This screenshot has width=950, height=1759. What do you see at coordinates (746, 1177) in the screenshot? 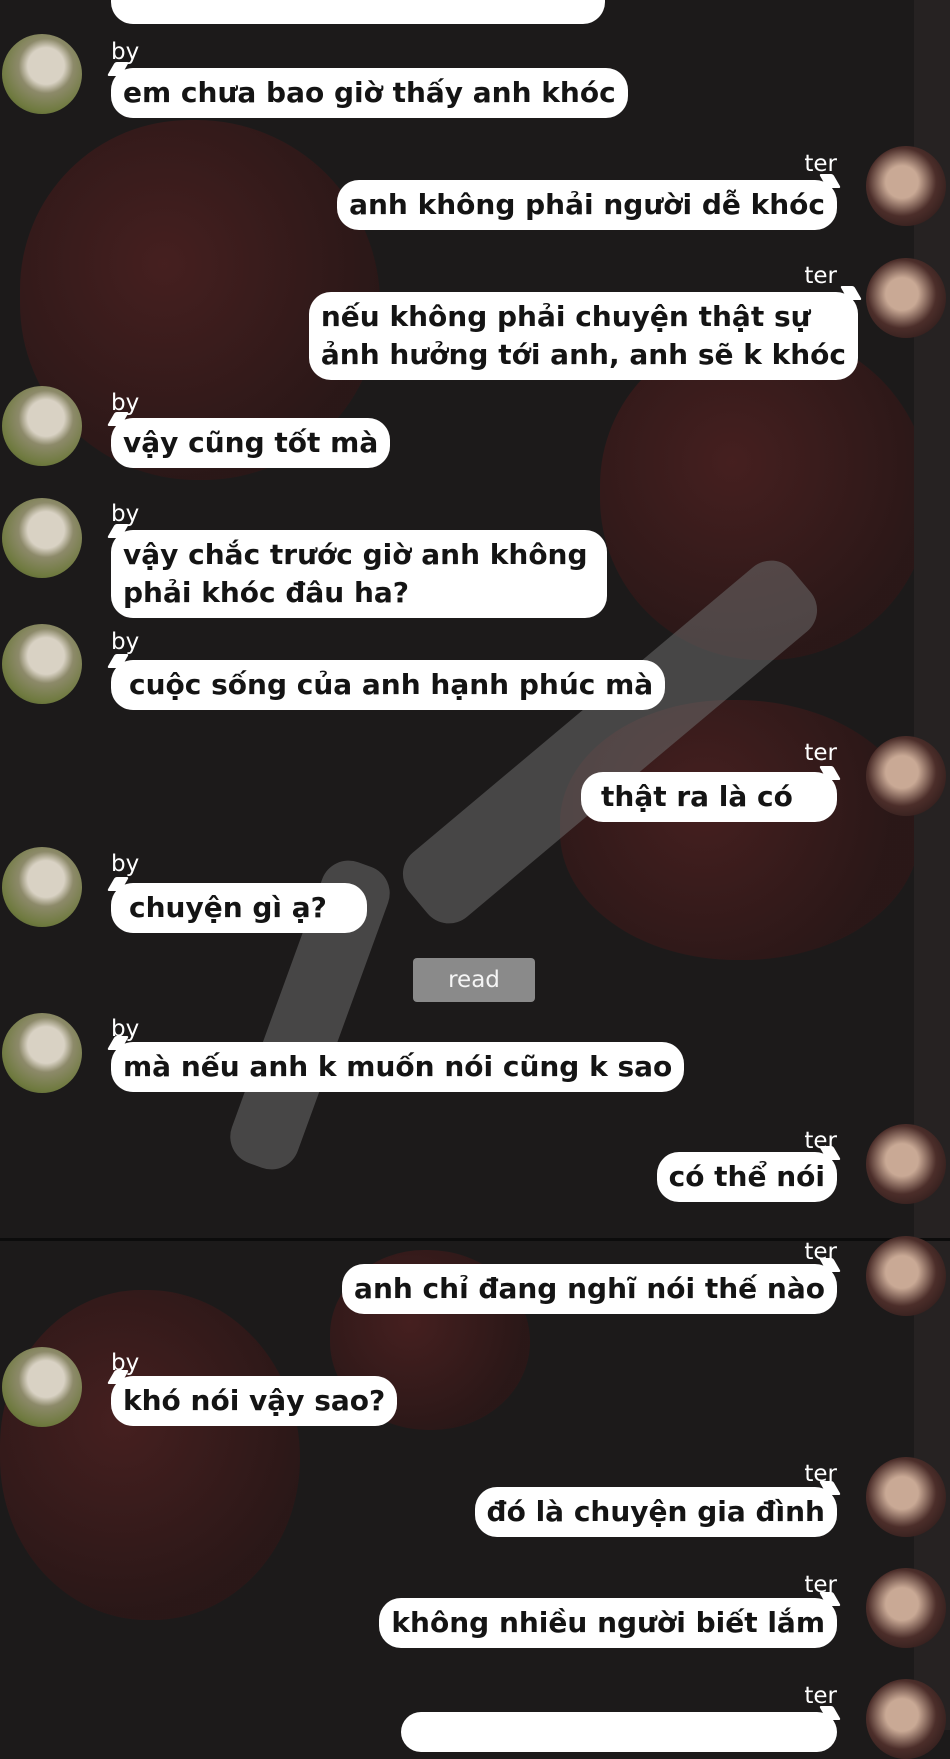
I see `message-bubble: có thể nói` at bounding box center [746, 1177].